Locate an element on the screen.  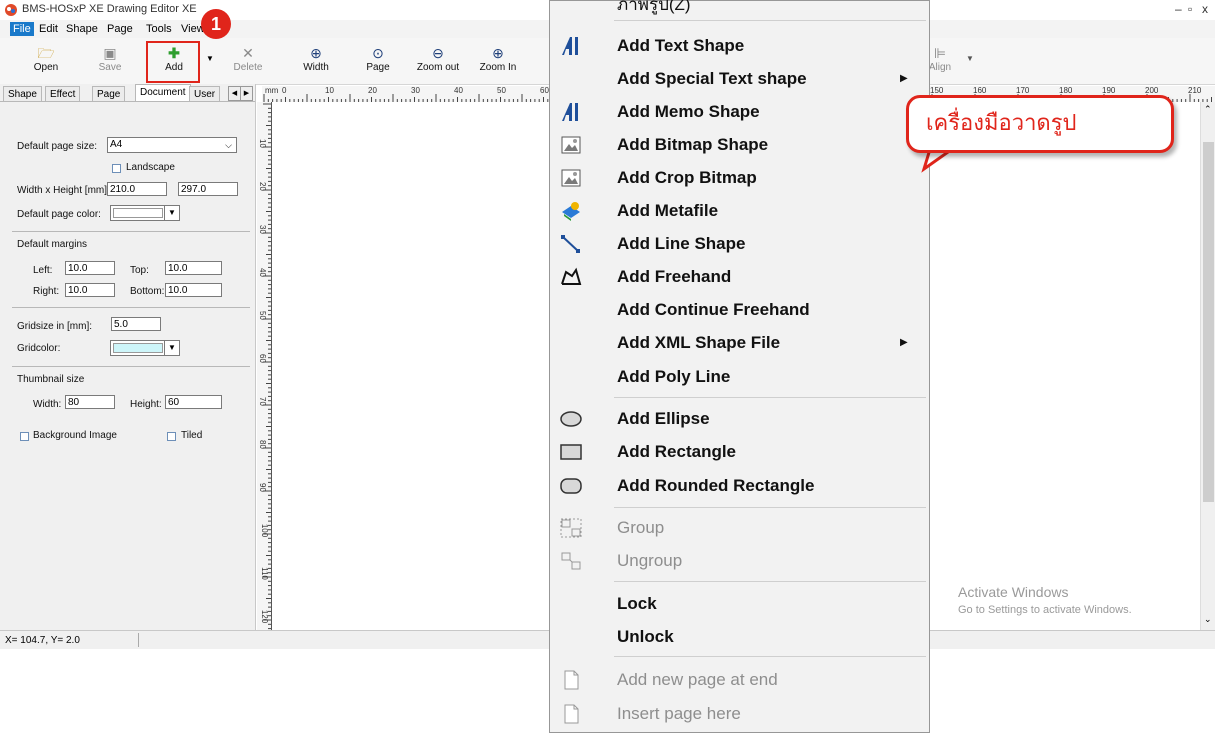
scroll-down-icon: ⌄ is located at coordinates (1208, 619).